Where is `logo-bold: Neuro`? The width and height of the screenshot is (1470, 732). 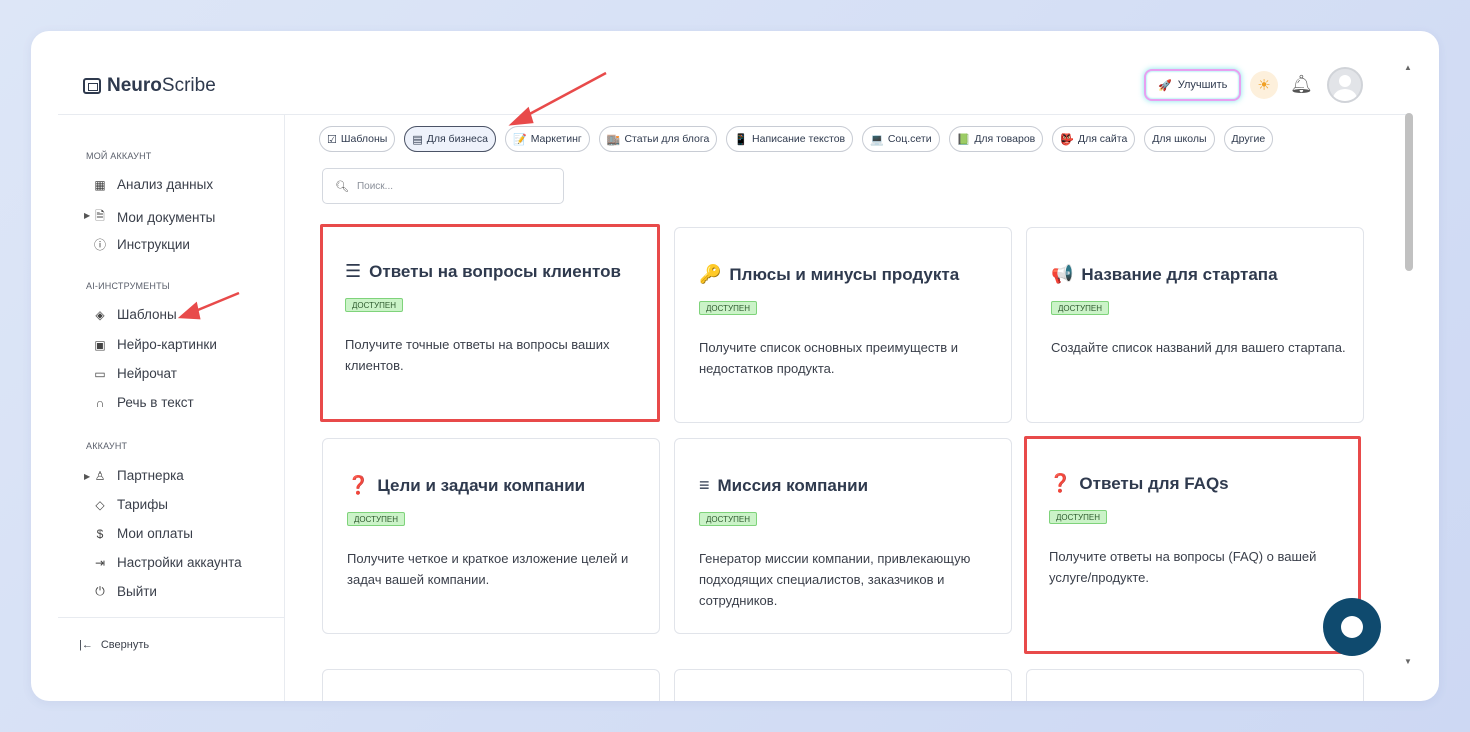 logo-bold: Neuro is located at coordinates (134, 85).